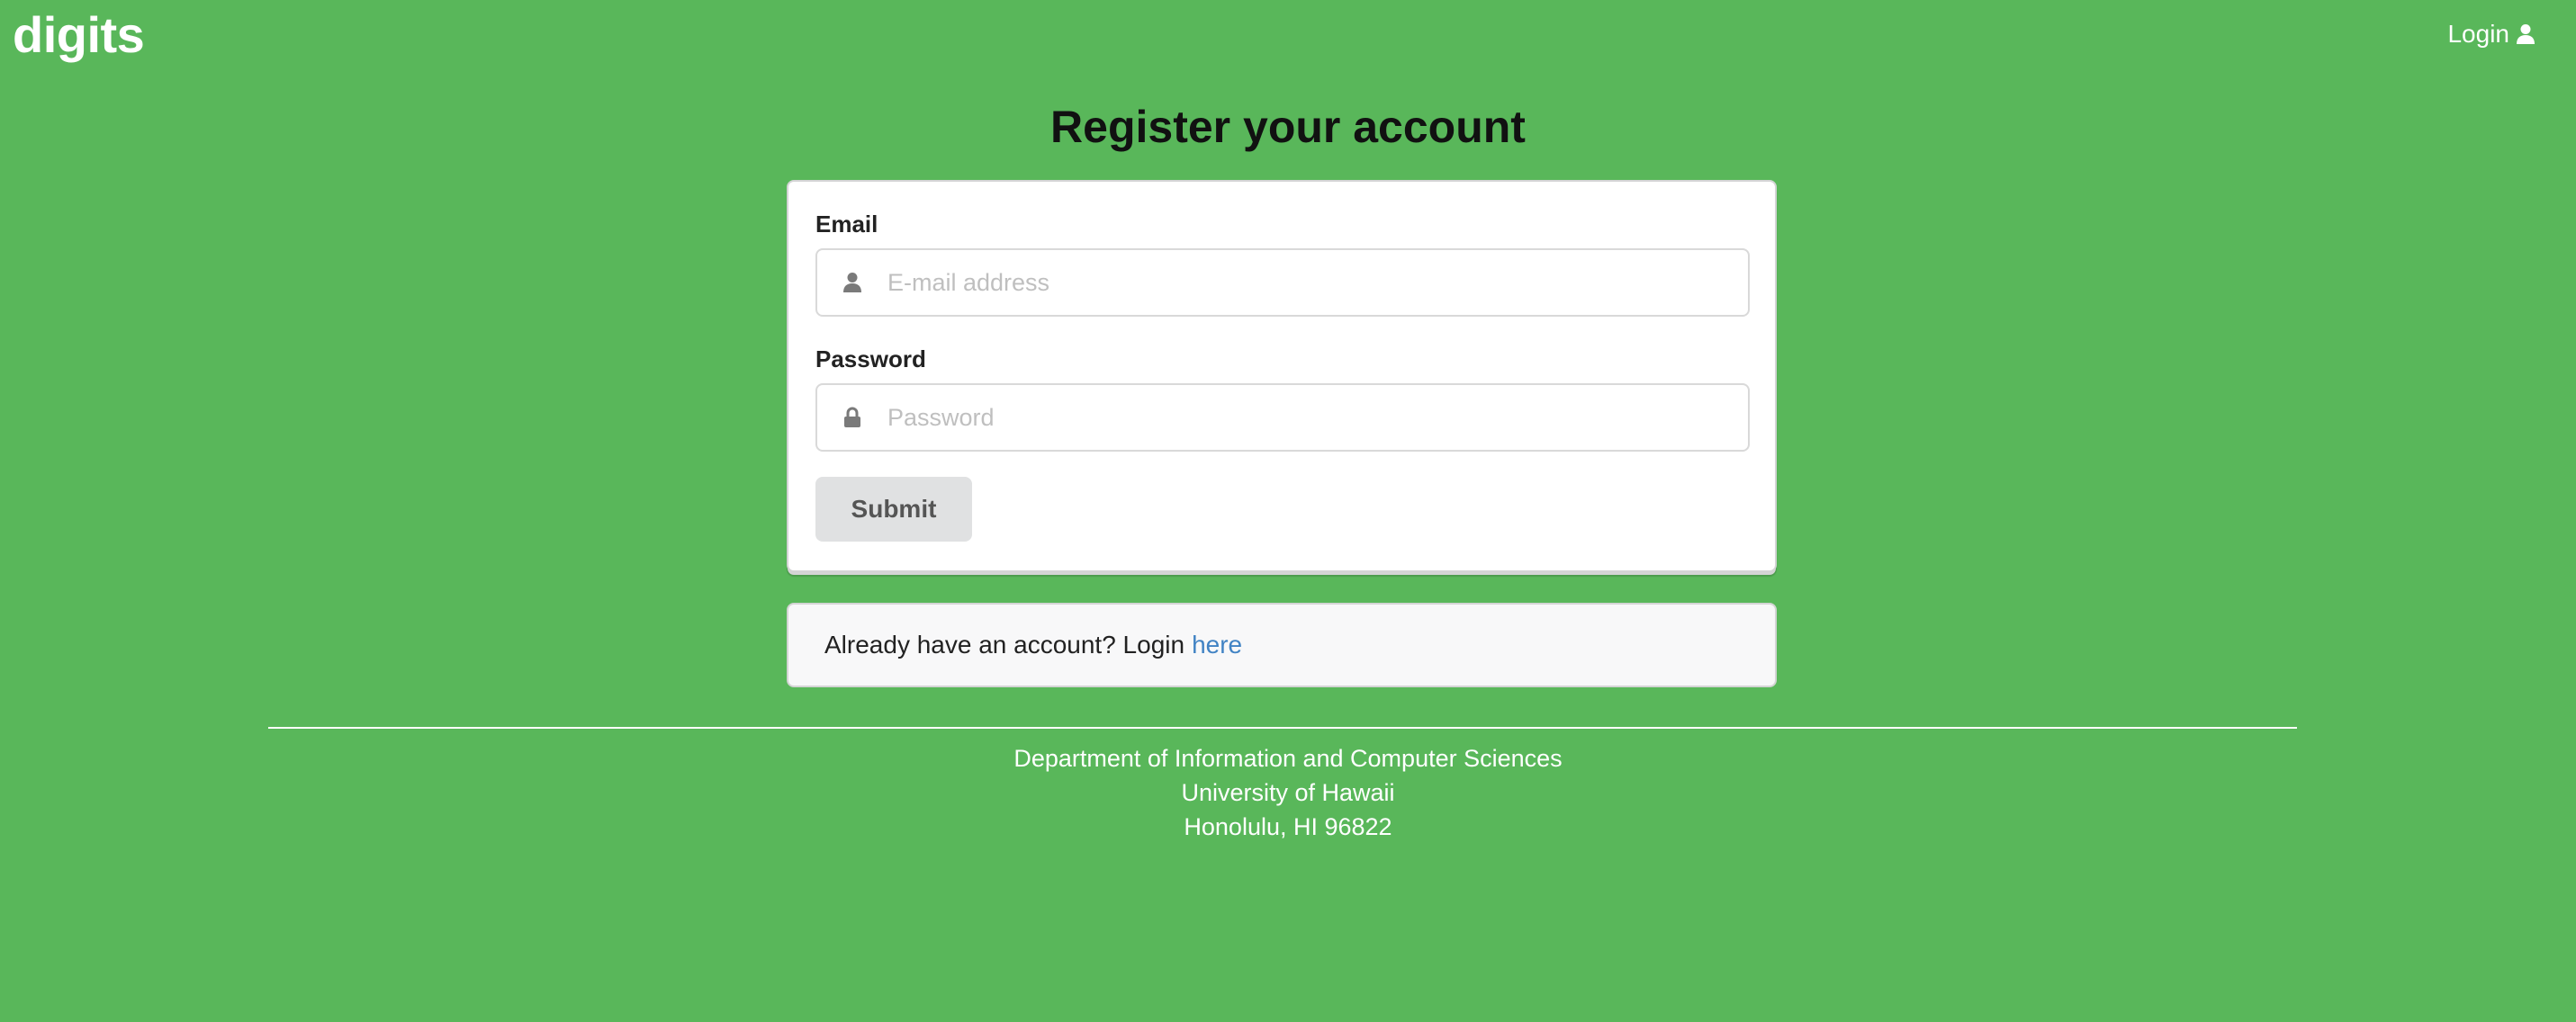  Describe the element at coordinates (1004, 645) in the screenshot. I see `login-message-text: Already have an account? Login` at that location.